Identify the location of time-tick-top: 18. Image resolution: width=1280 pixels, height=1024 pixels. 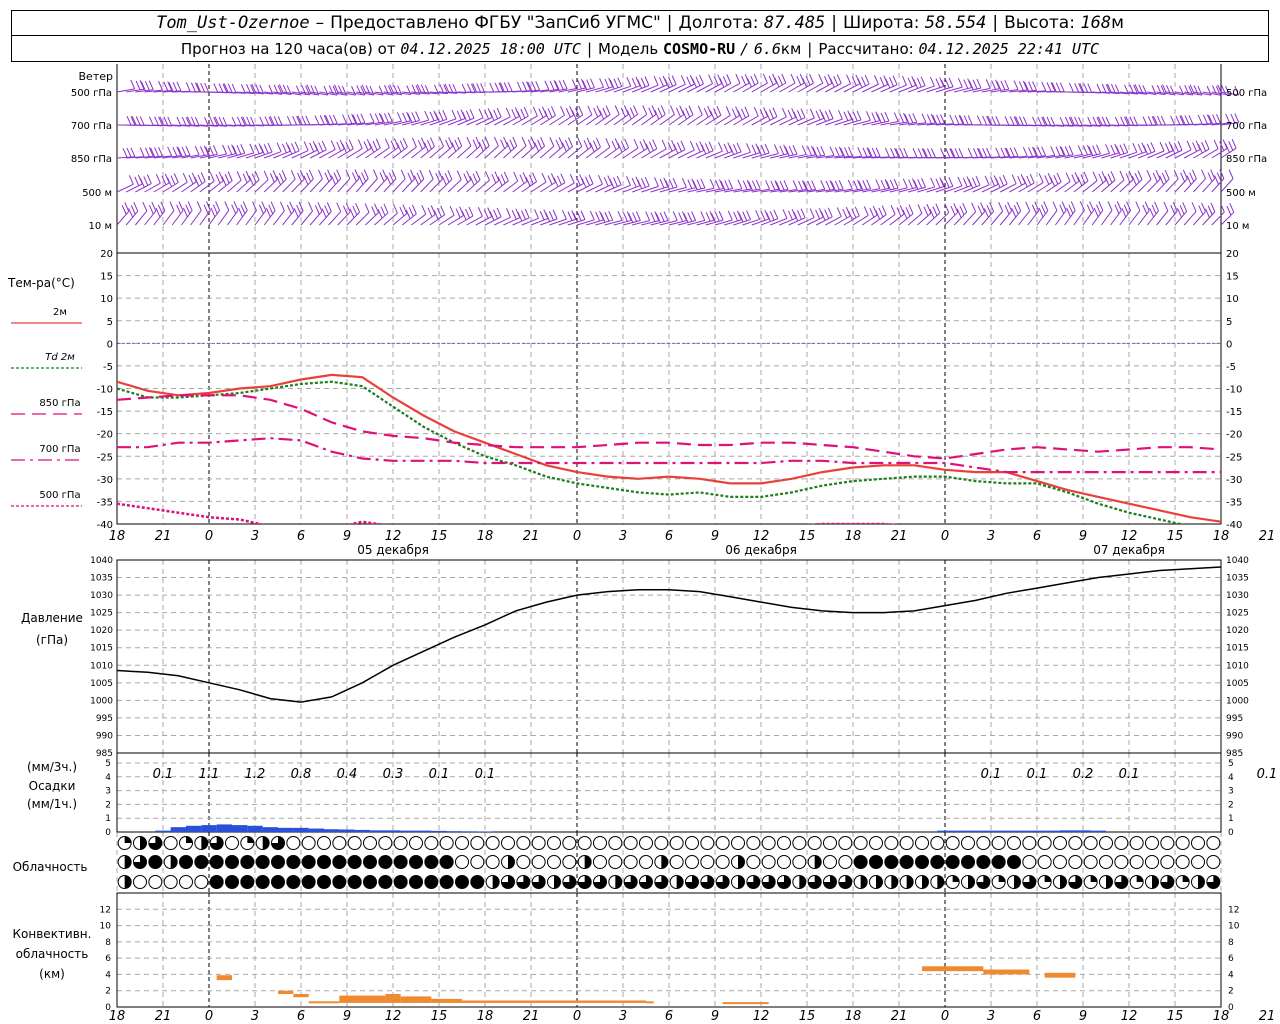
(853, 536).